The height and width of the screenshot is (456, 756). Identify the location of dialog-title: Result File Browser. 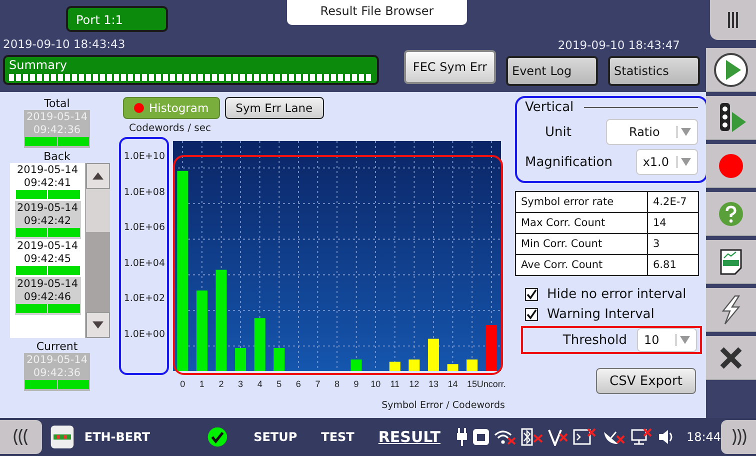
(377, 12).